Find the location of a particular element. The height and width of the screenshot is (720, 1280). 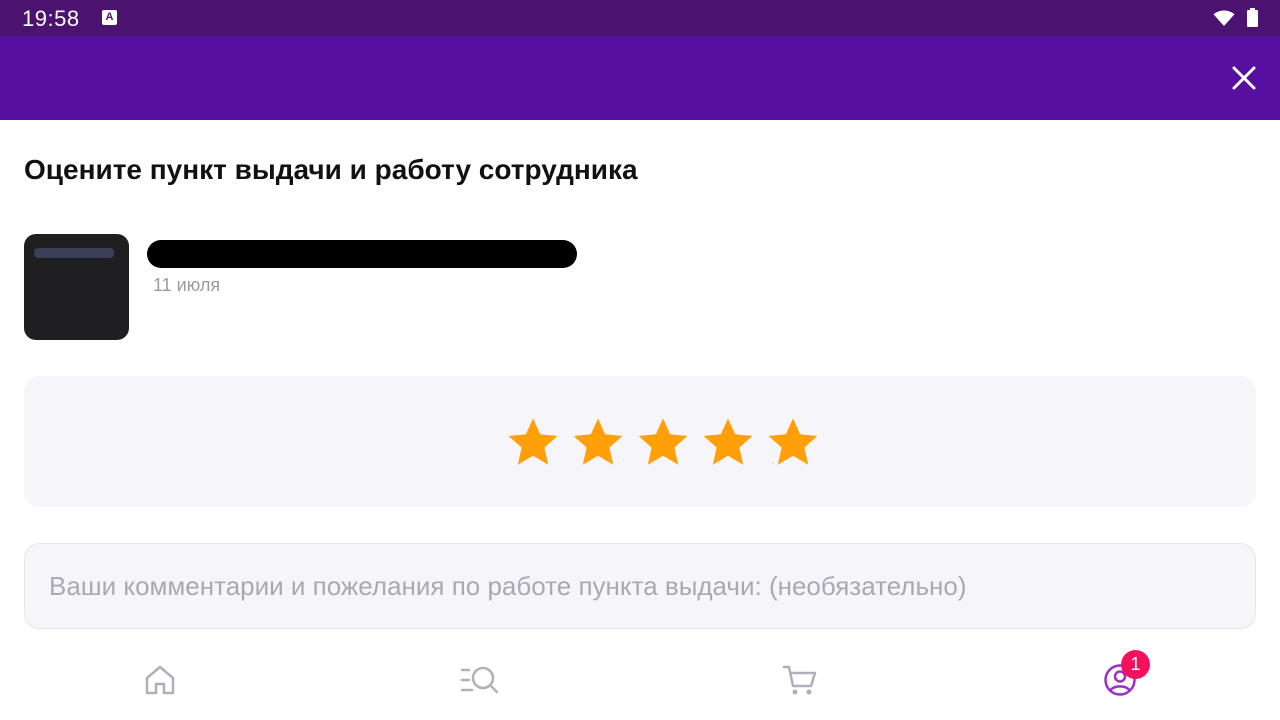

cart-icon is located at coordinates (799, 680).